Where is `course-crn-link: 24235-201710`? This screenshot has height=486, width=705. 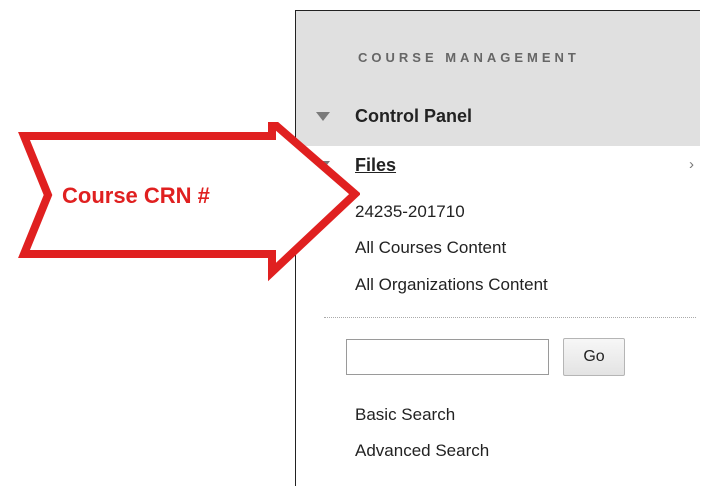 course-crn-link: 24235-201710 is located at coordinates (410, 212).